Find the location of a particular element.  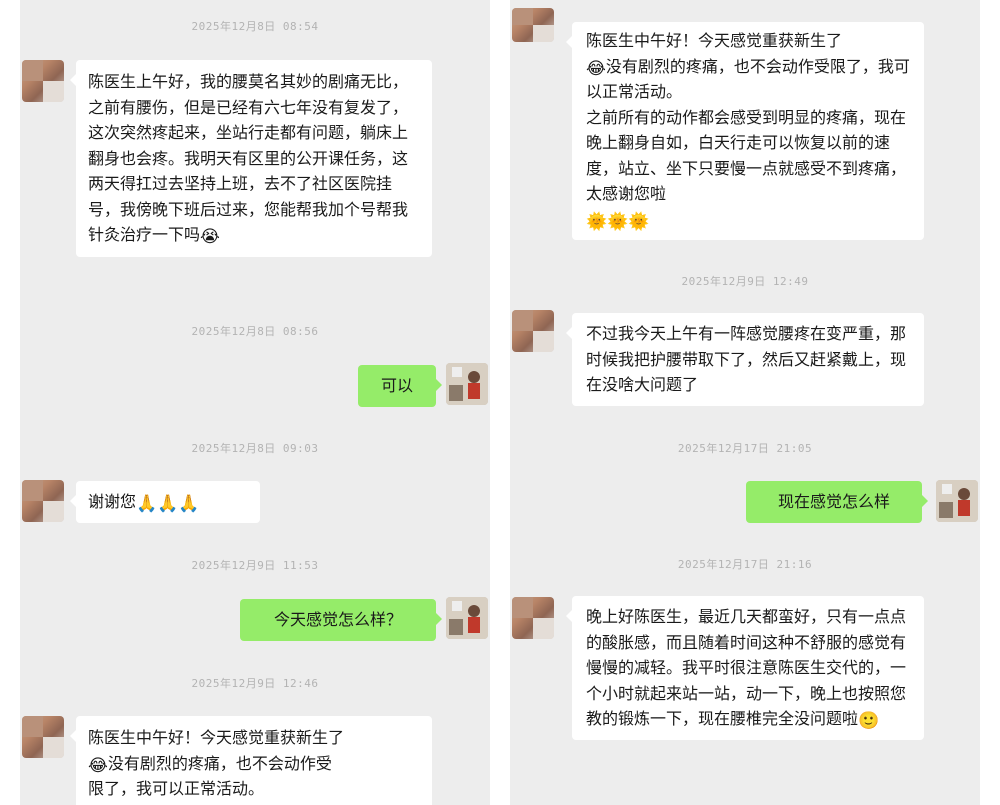

timestamp: 2025年12月17日 21:16 is located at coordinates (745, 564).